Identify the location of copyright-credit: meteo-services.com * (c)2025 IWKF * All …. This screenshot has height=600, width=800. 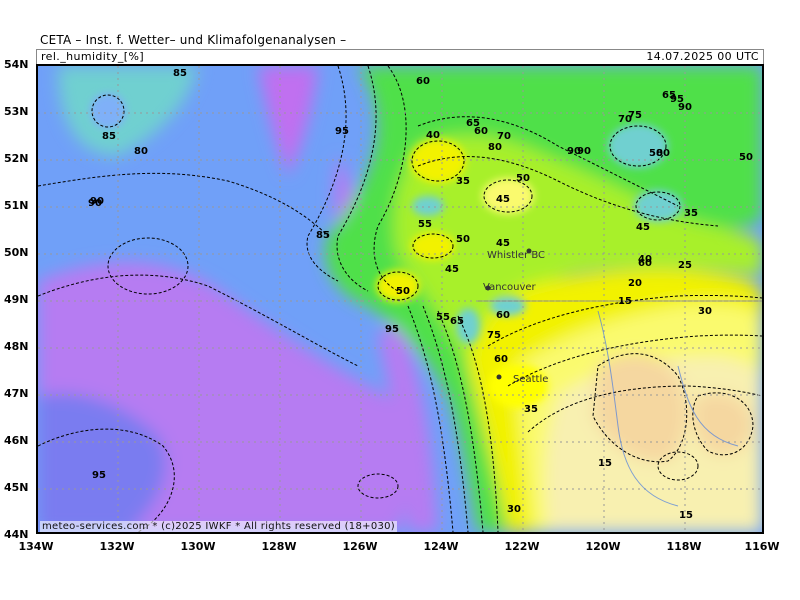
(219, 526).